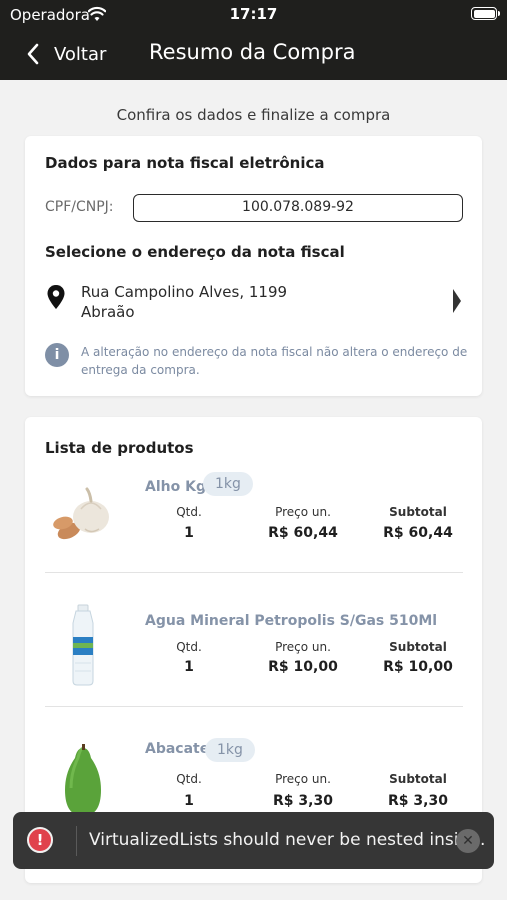 The image size is (507, 900). I want to click on address-heading: Selecione o endereço da nota fiscal, so click(195, 252).